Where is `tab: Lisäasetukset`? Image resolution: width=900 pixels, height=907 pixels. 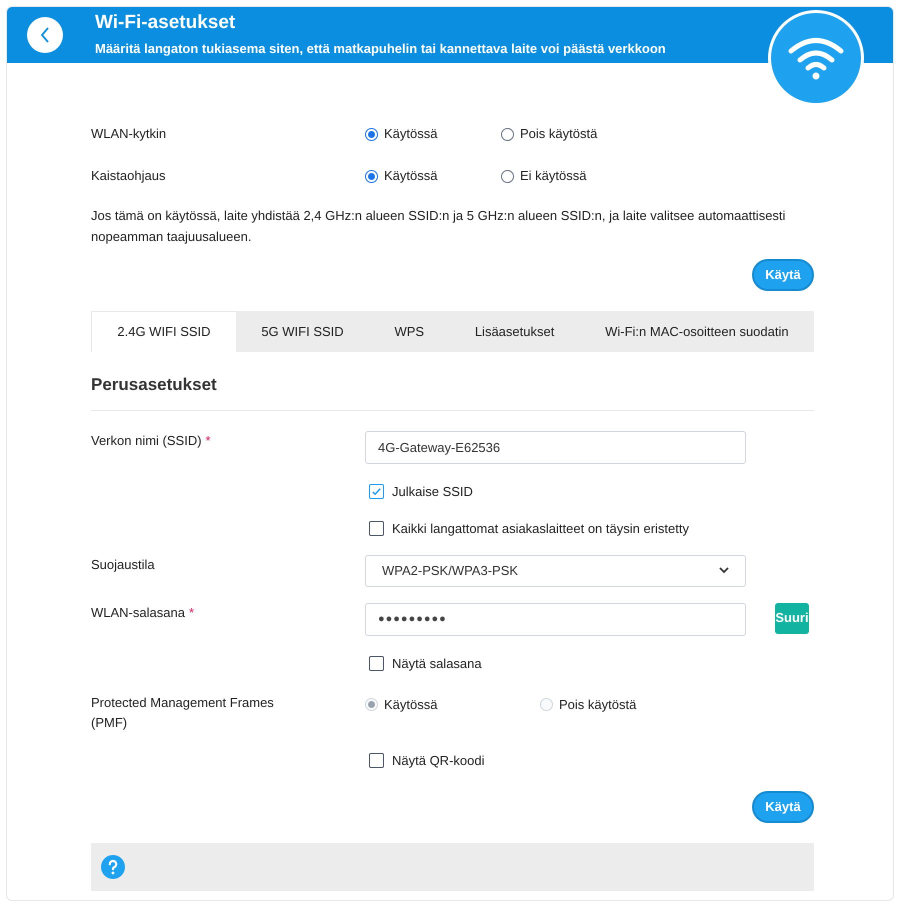 tab: Lisäasetukset is located at coordinates (514, 331).